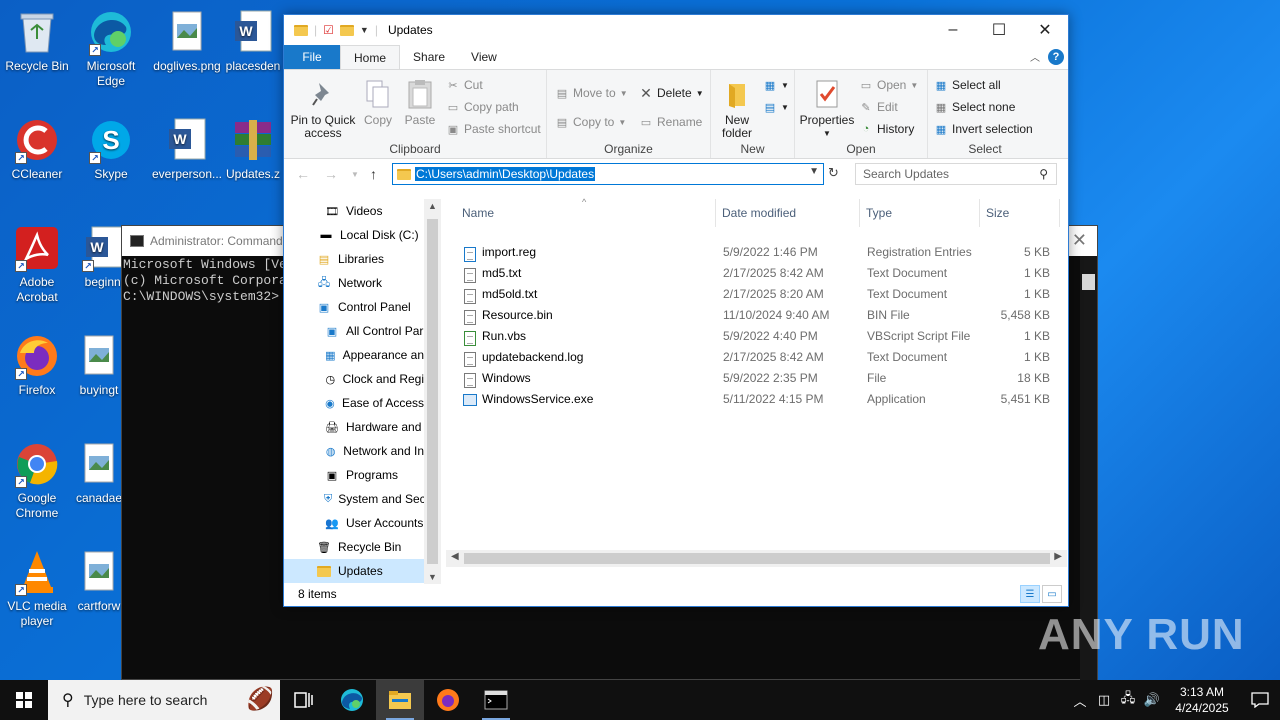  What do you see at coordinates (587, 212) in the screenshot?
I see `column-header-name: Name ^` at bounding box center [587, 212].